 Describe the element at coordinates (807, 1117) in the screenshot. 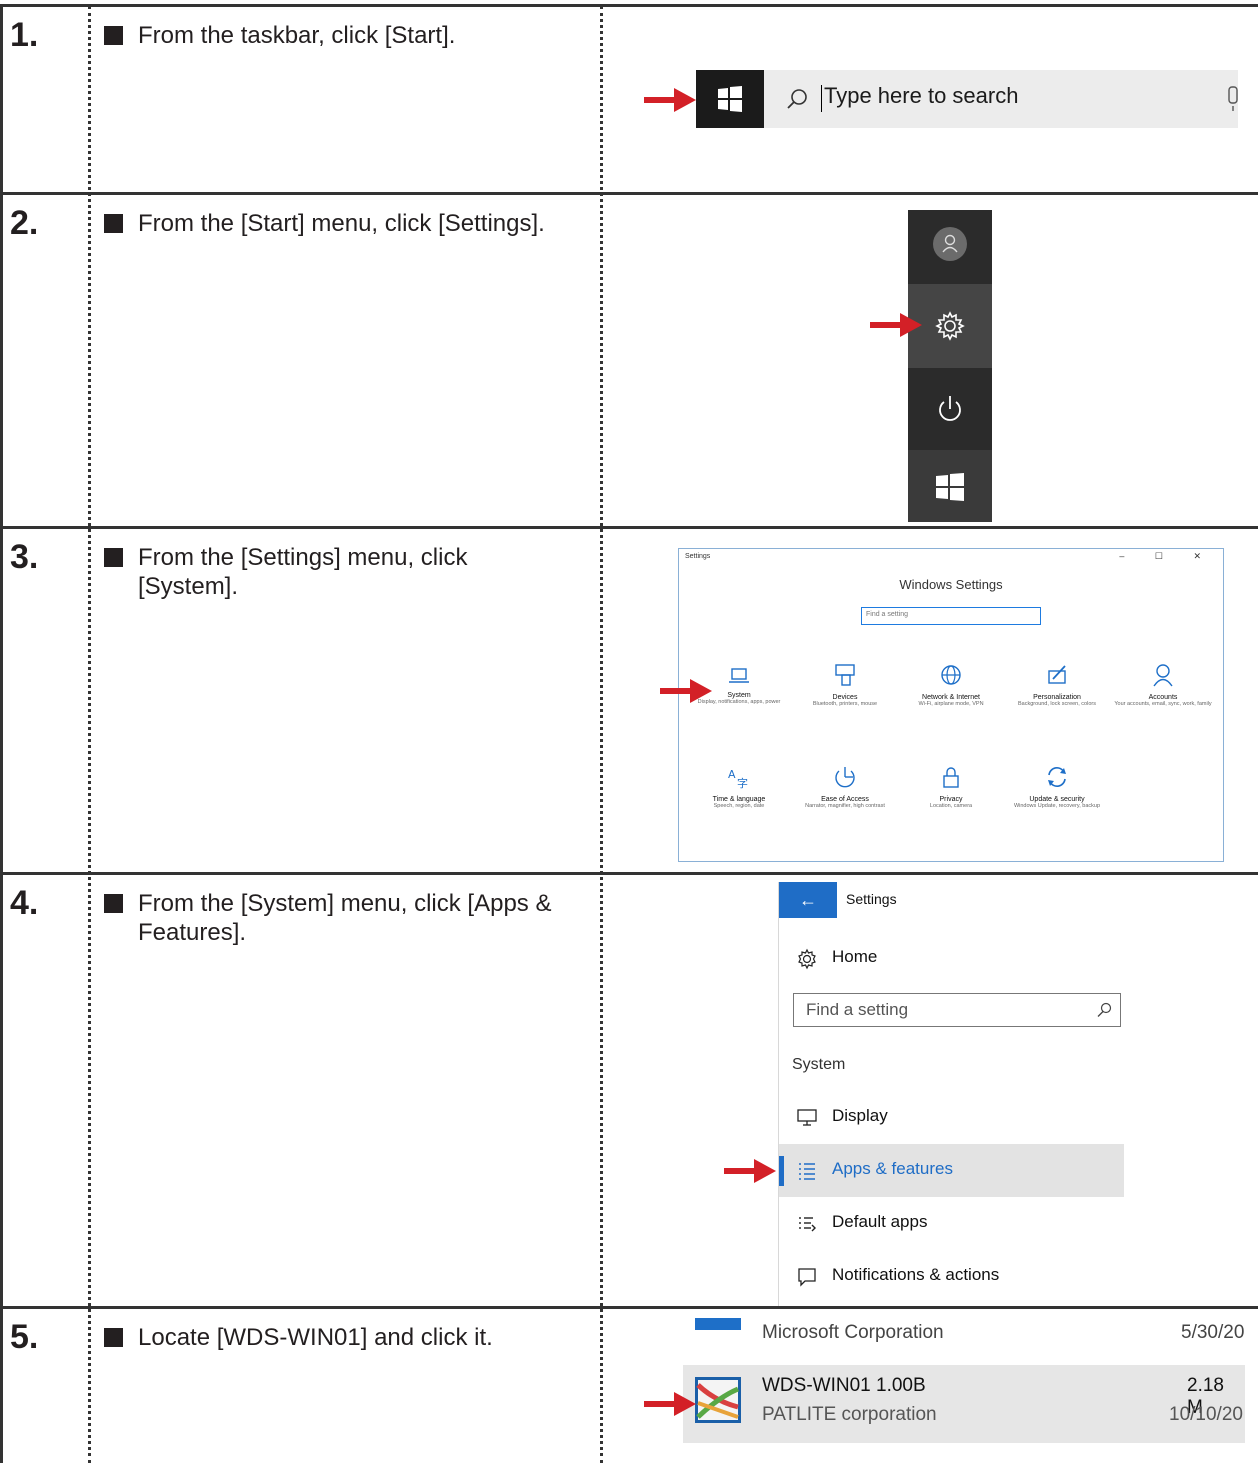

I see `monitor-icon` at that location.